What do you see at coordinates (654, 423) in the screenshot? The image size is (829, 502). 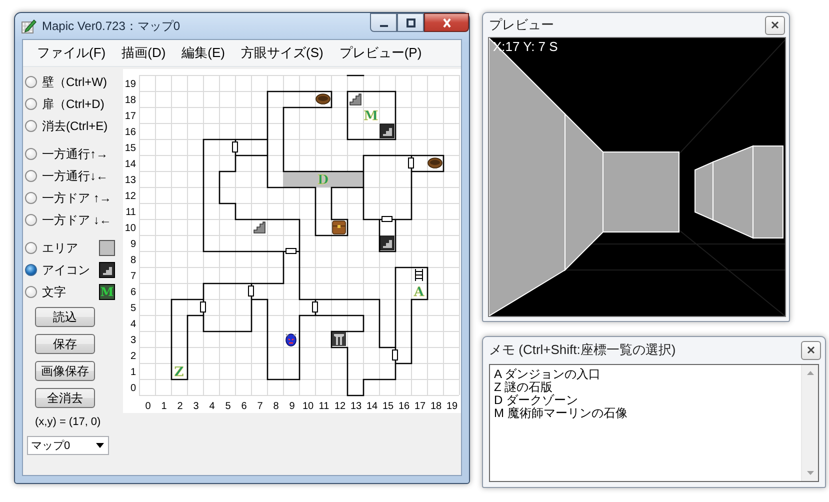 I see `memo-text-area: A ダンジョンの入口 Z 謎の石版 D ダークゾーン M 魔術師マーリンの石像` at bounding box center [654, 423].